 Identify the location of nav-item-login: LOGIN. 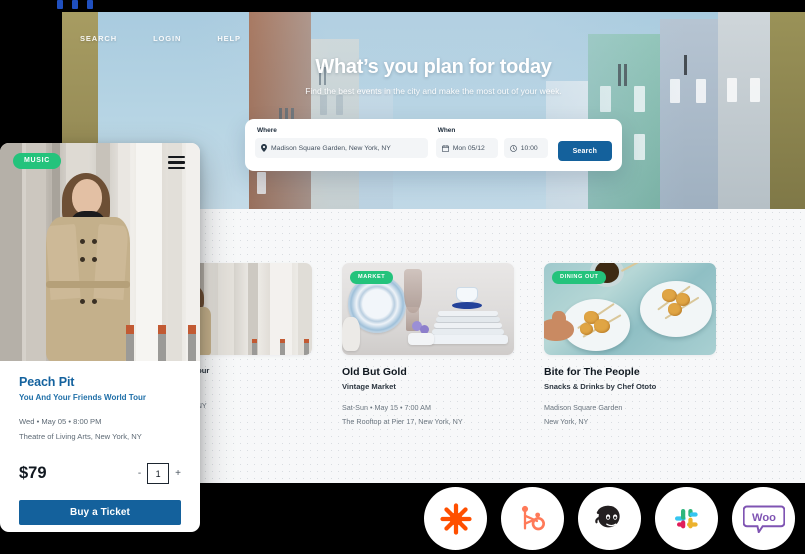
(167, 38).